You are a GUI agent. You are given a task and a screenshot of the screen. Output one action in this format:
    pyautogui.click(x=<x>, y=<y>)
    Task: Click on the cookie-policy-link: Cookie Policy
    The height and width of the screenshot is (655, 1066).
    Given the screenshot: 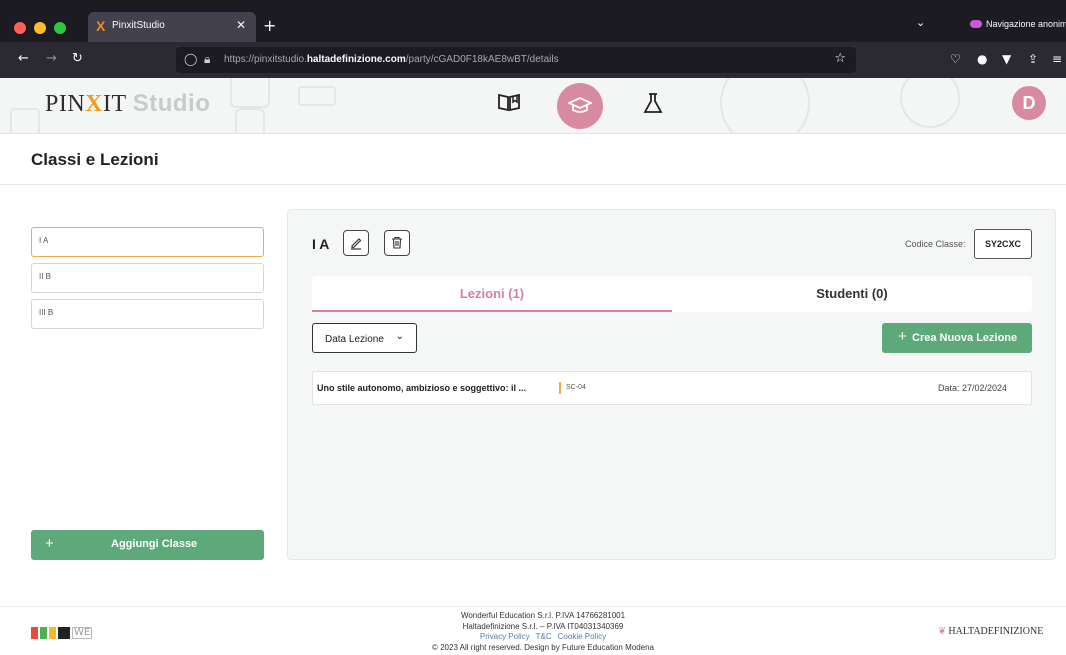 What is the action you would take?
    pyautogui.click(x=582, y=636)
    